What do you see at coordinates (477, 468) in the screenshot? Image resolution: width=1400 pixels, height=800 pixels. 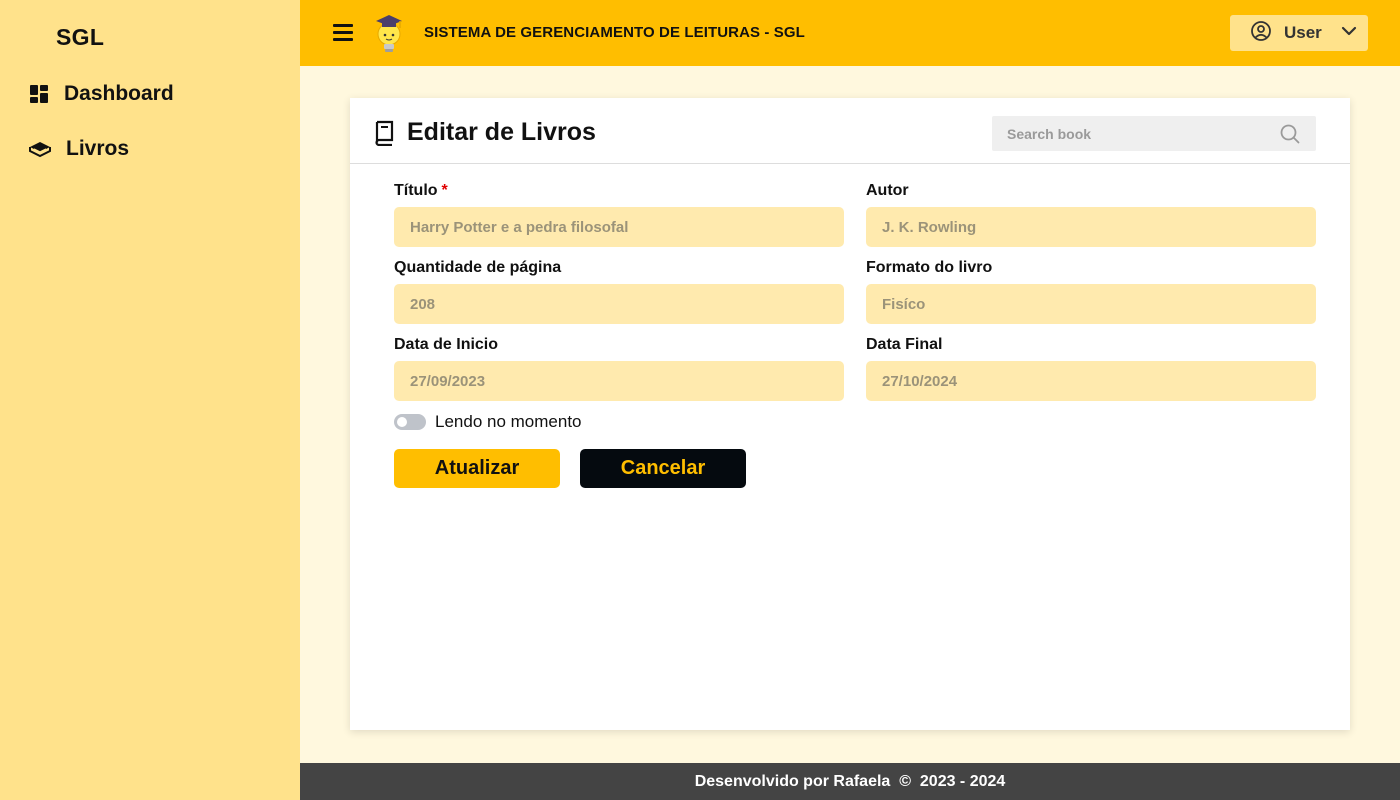 I see `atualizar-button: Atualizar` at bounding box center [477, 468].